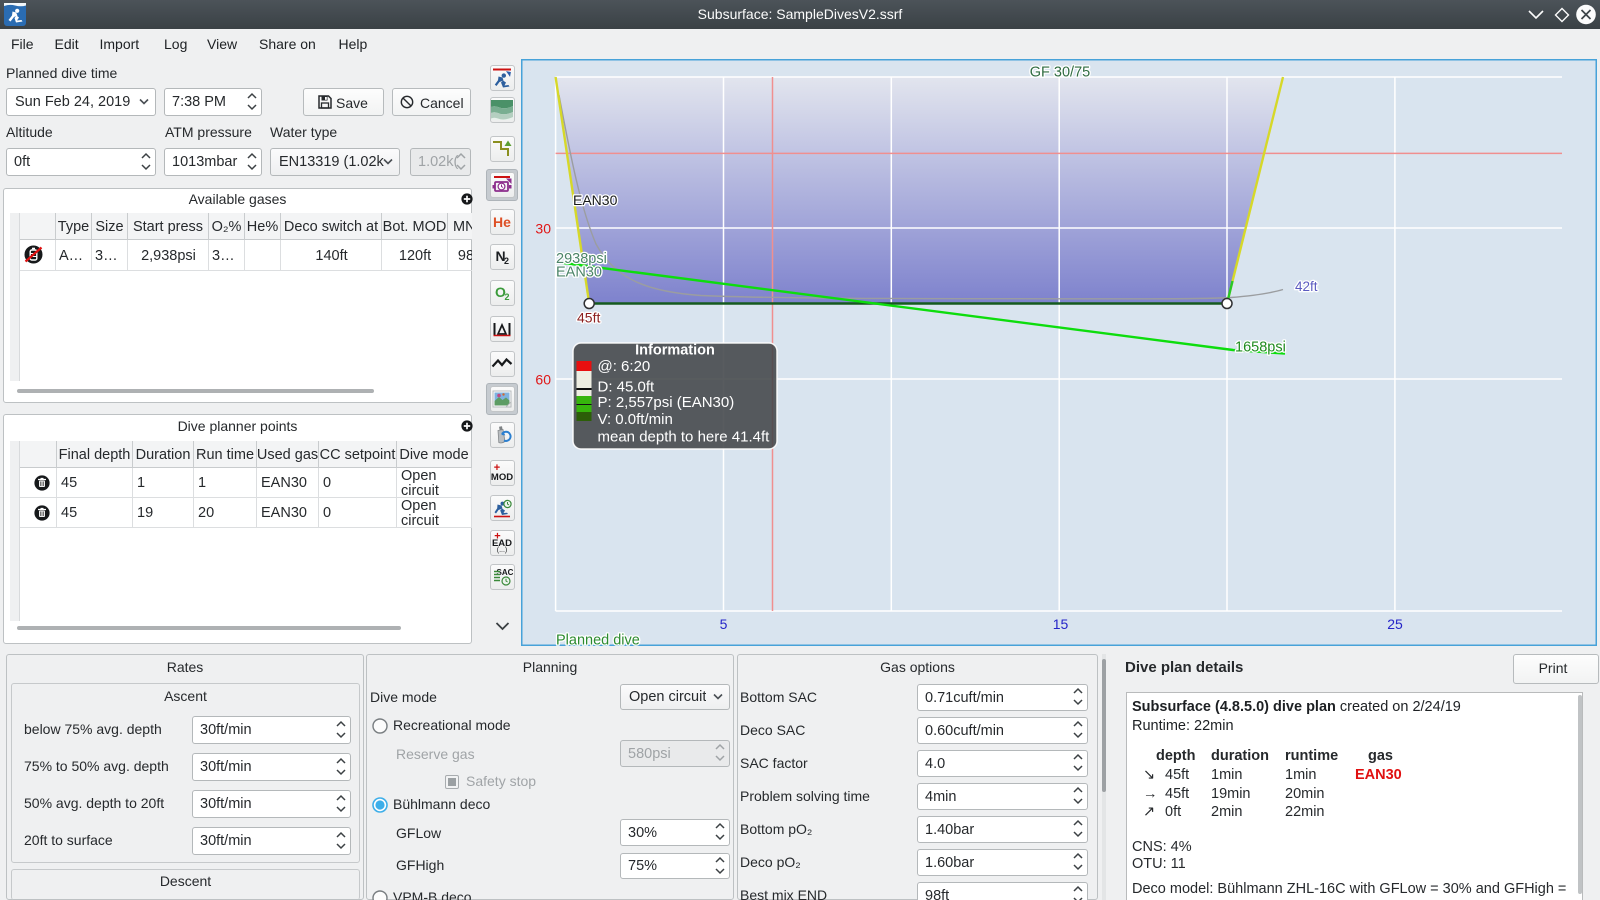  What do you see at coordinates (543, 229) in the screenshot?
I see `svg-text: 30` at bounding box center [543, 229].